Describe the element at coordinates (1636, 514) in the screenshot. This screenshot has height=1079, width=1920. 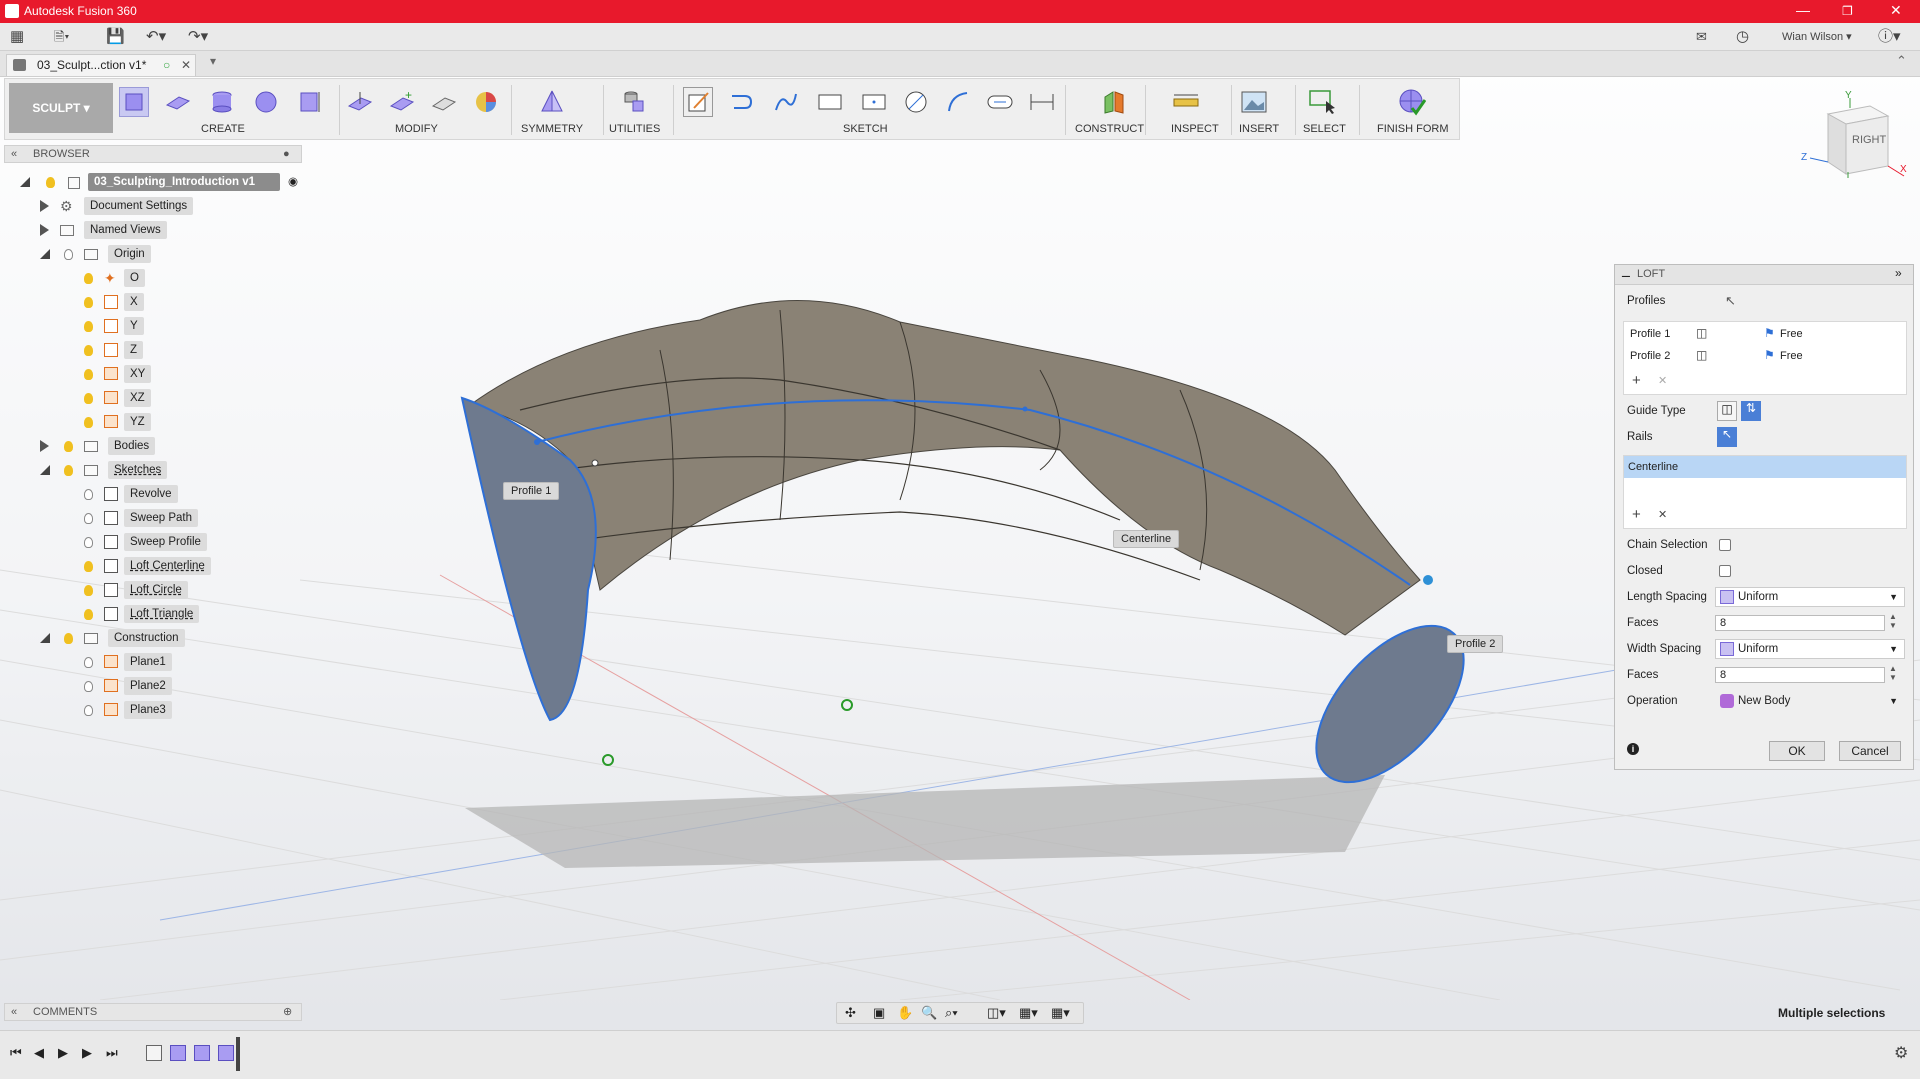
I see `add-rail-icon: +` at that location.